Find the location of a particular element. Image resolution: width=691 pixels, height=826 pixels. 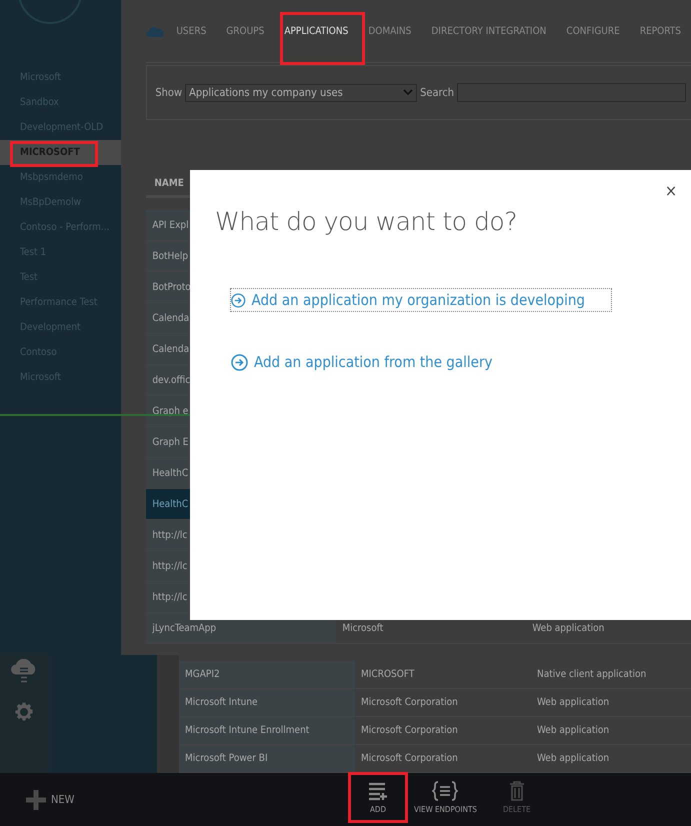

list-add-icon is located at coordinates (378, 791).